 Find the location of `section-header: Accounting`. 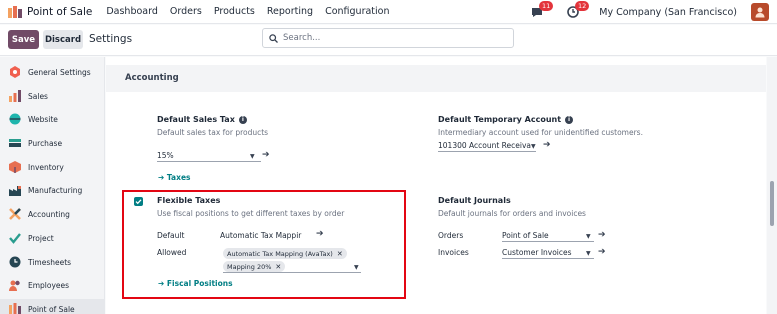

section-header: Accounting is located at coordinates (436, 78).